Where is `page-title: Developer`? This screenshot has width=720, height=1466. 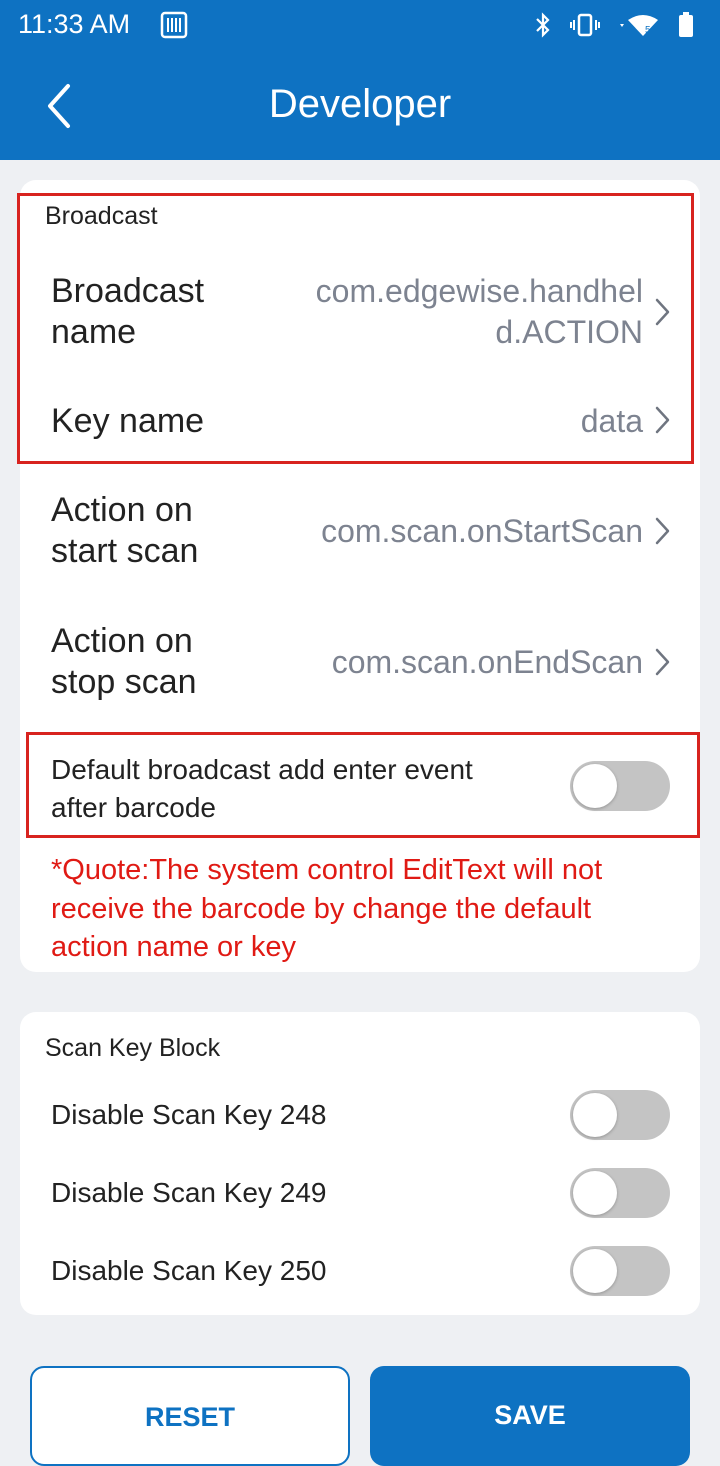 page-title: Developer is located at coordinates (360, 104).